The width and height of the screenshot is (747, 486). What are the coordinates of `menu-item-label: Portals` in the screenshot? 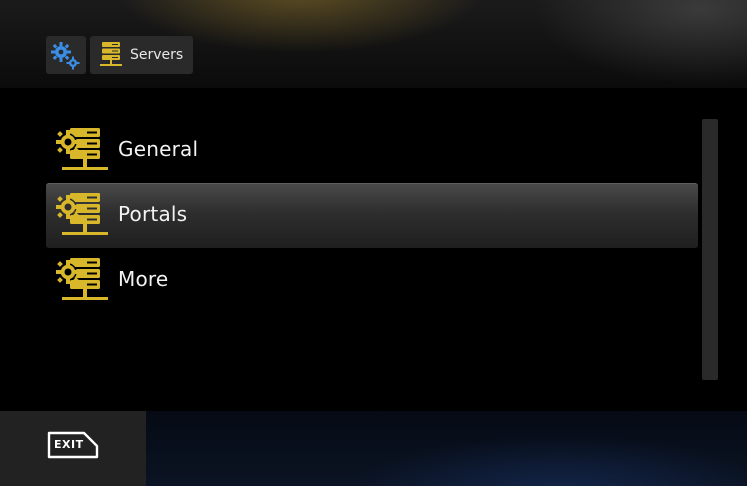 It's located at (153, 214).